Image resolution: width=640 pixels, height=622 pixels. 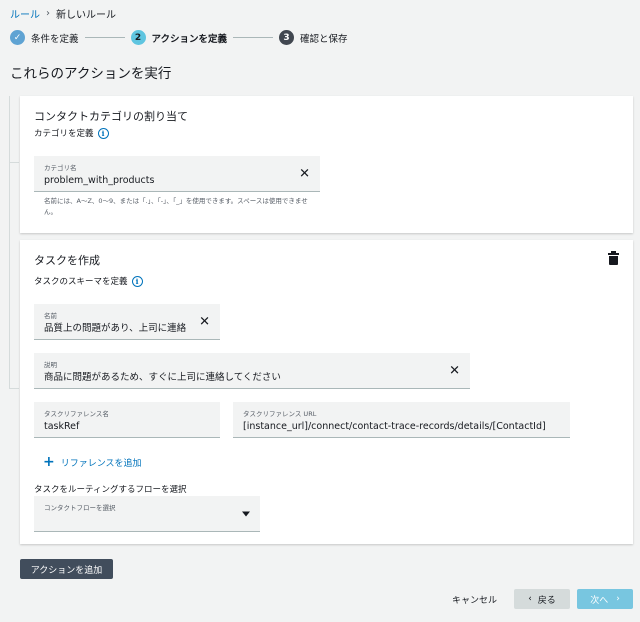 I want to click on field-value: problem_with_products, so click(x=99, y=180).